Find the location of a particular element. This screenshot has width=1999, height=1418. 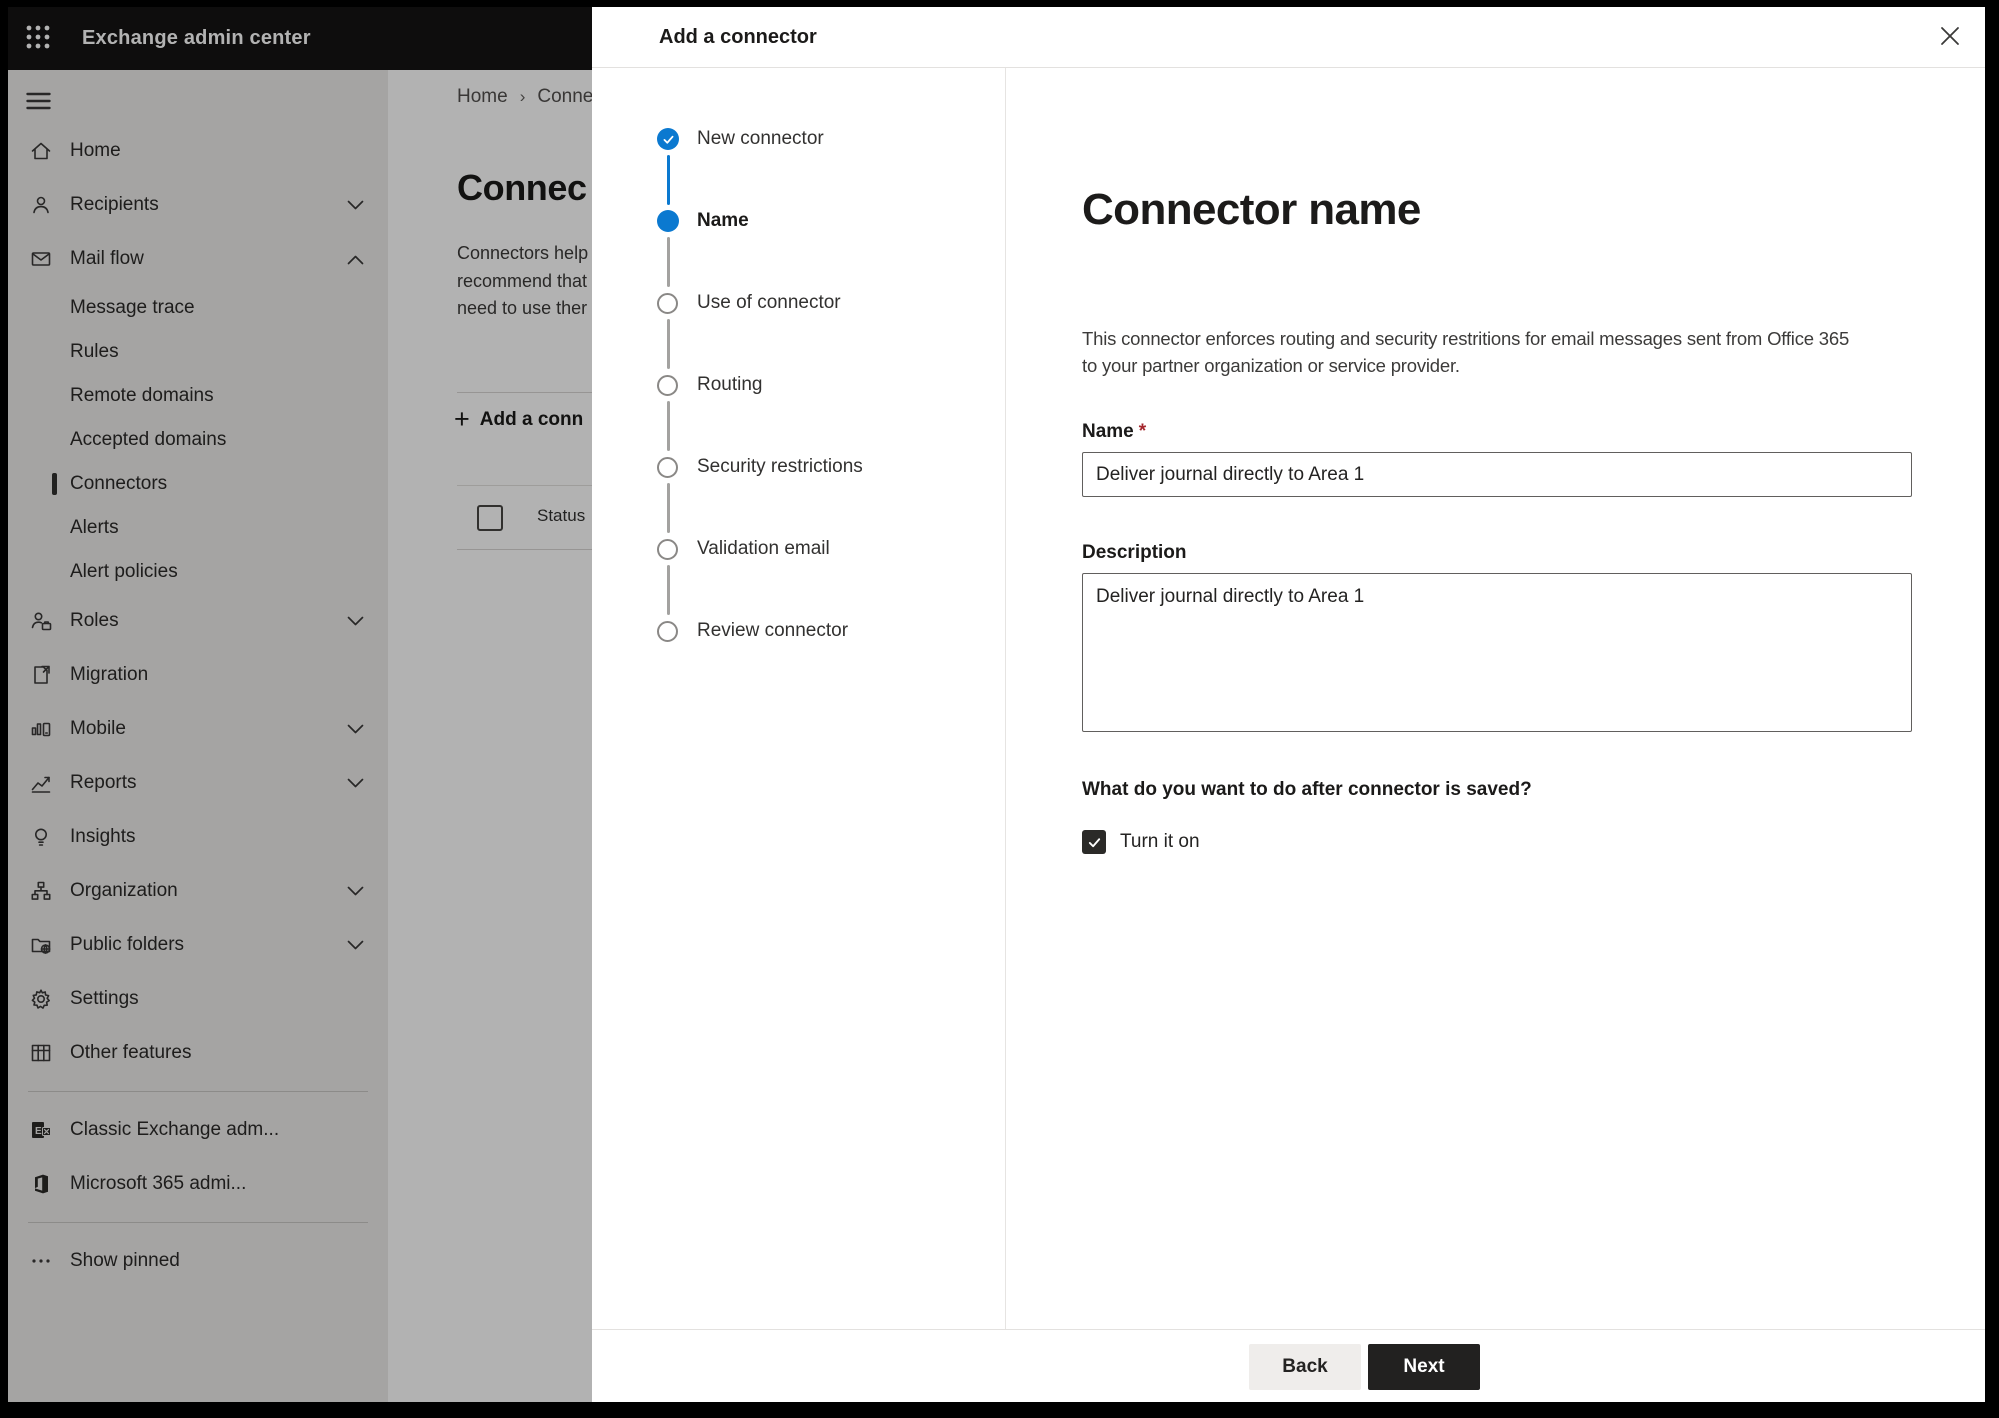

wizard-step-use-of-connector: Use of connector is located at coordinates (716, 303).